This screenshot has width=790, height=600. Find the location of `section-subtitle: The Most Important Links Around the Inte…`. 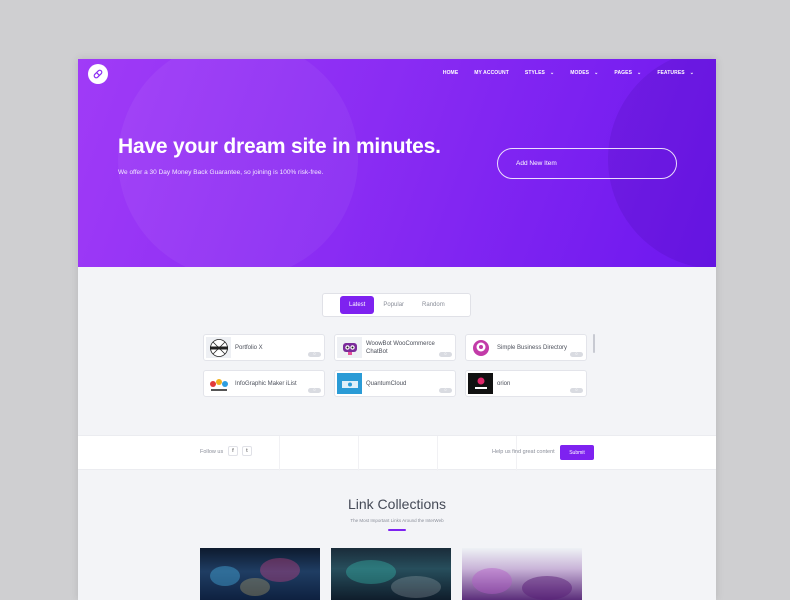

section-subtitle: The Most Important Links Around the Inte… is located at coordinates (397, 520).